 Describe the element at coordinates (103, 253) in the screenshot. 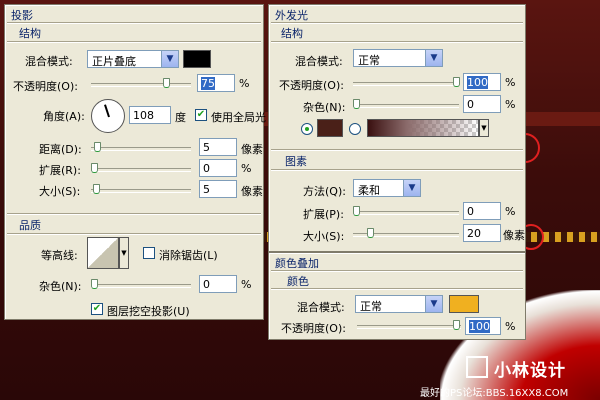

I see `contour-preview` at that location.